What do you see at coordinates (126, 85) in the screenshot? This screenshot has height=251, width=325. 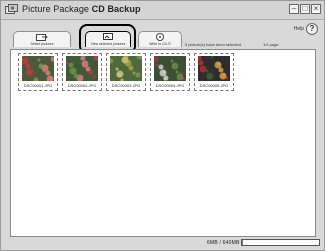 I see `thumbnail-filename: DSC00003.JPG` at bounding box center [126, 85].